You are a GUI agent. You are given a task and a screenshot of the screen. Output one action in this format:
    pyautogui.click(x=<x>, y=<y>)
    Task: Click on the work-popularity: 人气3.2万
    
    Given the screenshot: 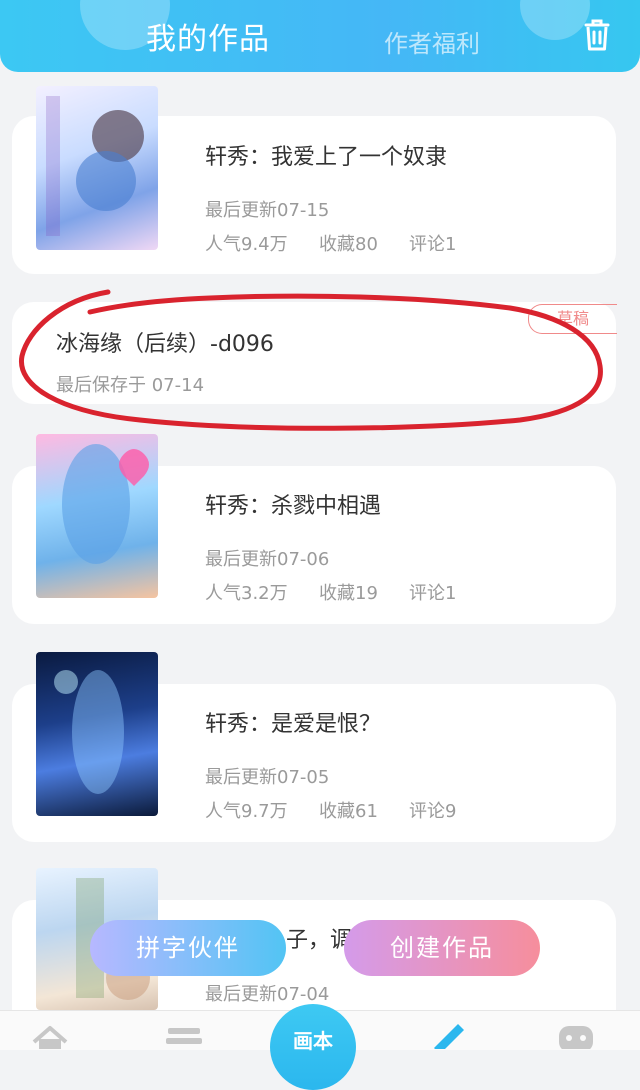 What is the action you would take?
    pyautogui.click(x=246, y=593)
    